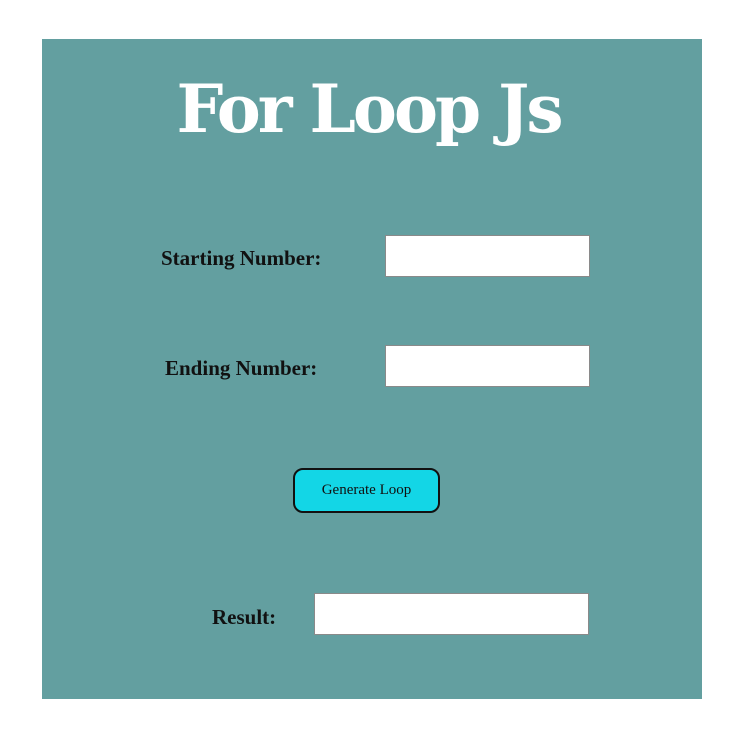 The height and width of the screenshot is (740, 737). Describe the element at coordinates (370, 109) in the screenshot. I see `page-title: For Loop Js` at that location.